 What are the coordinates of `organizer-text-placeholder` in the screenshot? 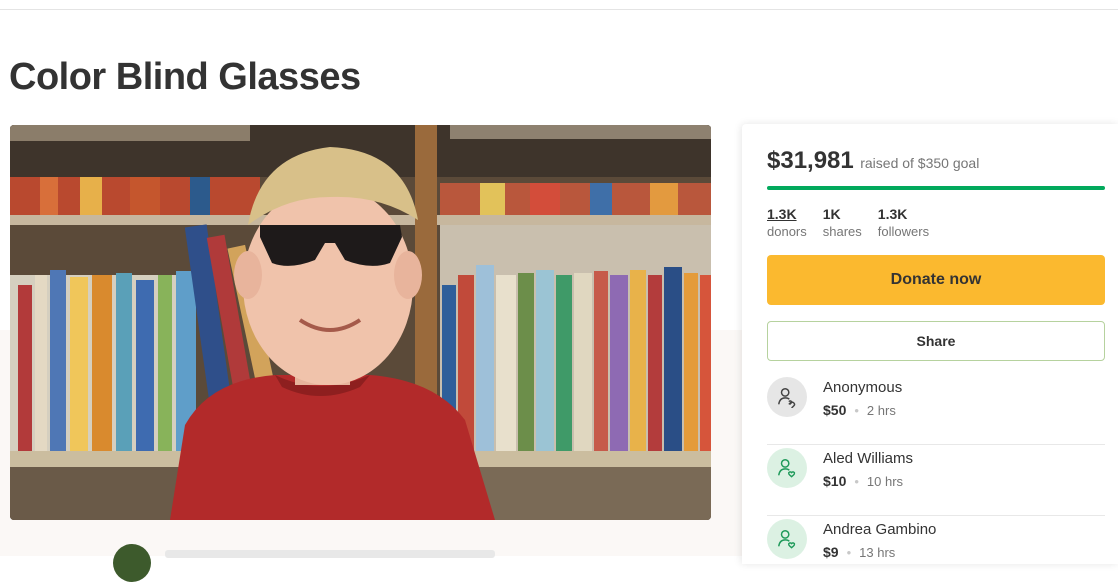 It's located at (330, 554).